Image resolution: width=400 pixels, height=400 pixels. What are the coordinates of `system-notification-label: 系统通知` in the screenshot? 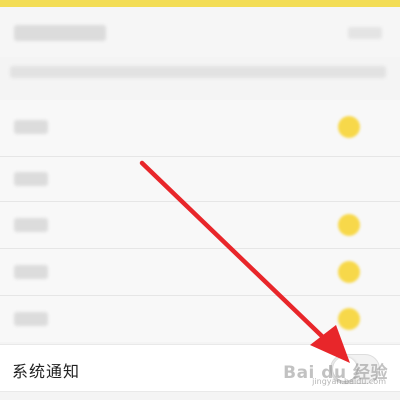 It's located at (46, 371).